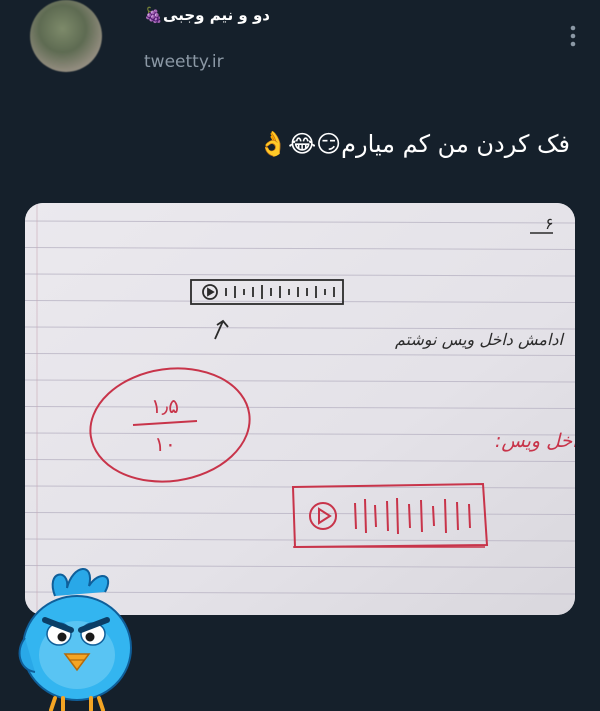 The width and height of the screenshot is (600, 711). What do you see at coordinates (80, 635) in the screenshot?
I see `angry-bird-sticker` at bounding box center [80, 635].